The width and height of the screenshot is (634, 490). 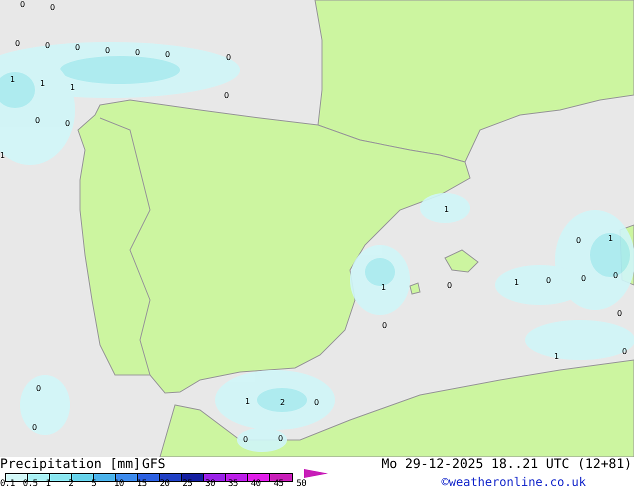 I want to click on valid-time: Mo 29-12-2025 18..21 UTC (12+81), so click(x=507, y=465).